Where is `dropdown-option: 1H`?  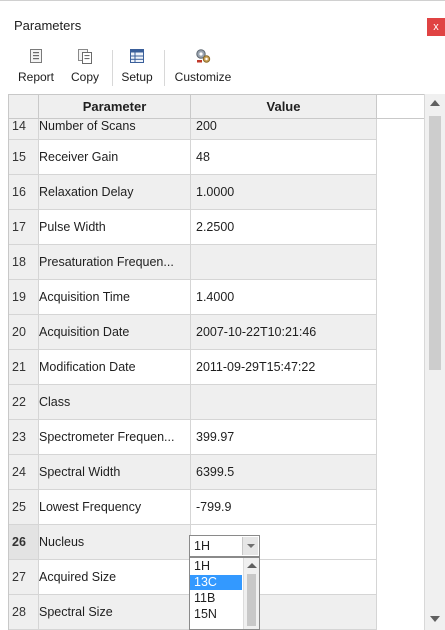 dropdown-option: 1H is located at coordinates (216, 566).